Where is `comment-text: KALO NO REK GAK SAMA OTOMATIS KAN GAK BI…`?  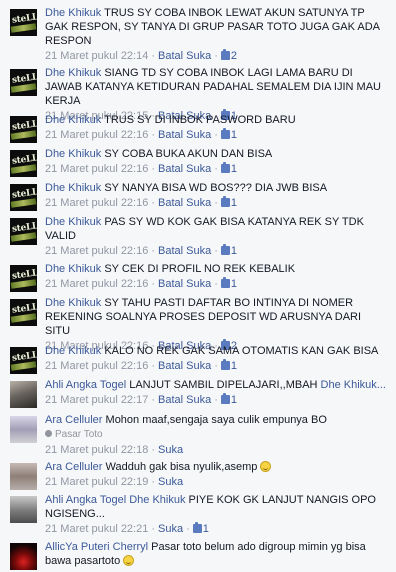
comment-text: KALO NO REK GAK SAMA OTOMATIS KAN GAK BI… is located at coordinates (241, 351).